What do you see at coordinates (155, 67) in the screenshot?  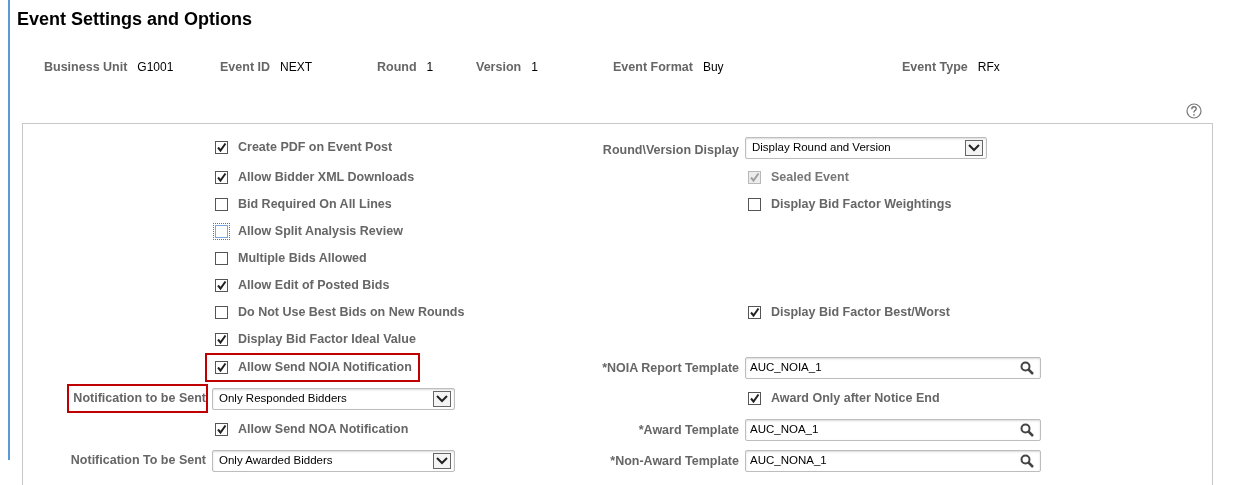 I see `field-value: G1001` at bounding box center [155, 67].